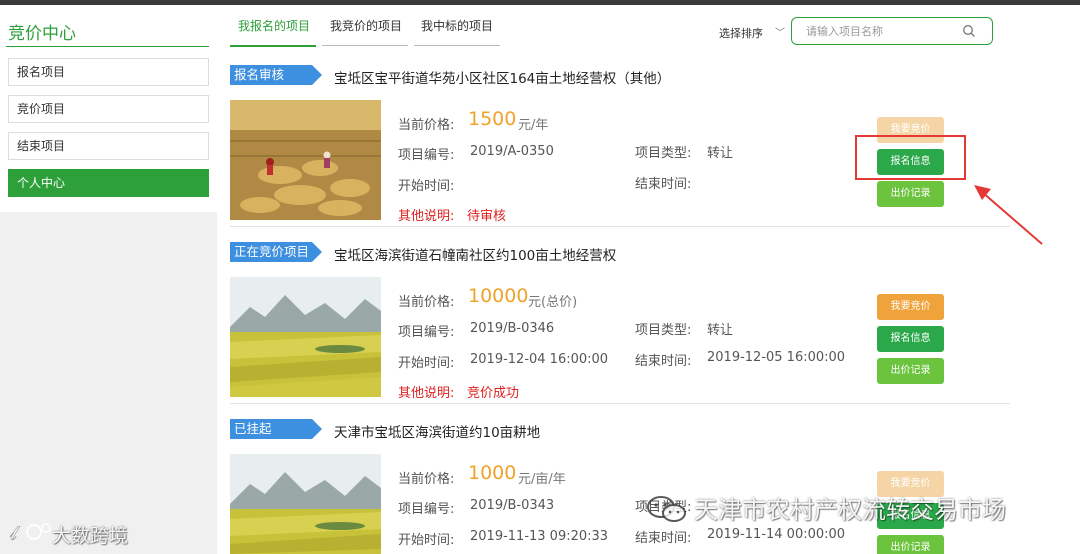 The width and height of the screenshot is (1080, 554). I want to click on watermark-left: 大数跨境, so click(90, 536).